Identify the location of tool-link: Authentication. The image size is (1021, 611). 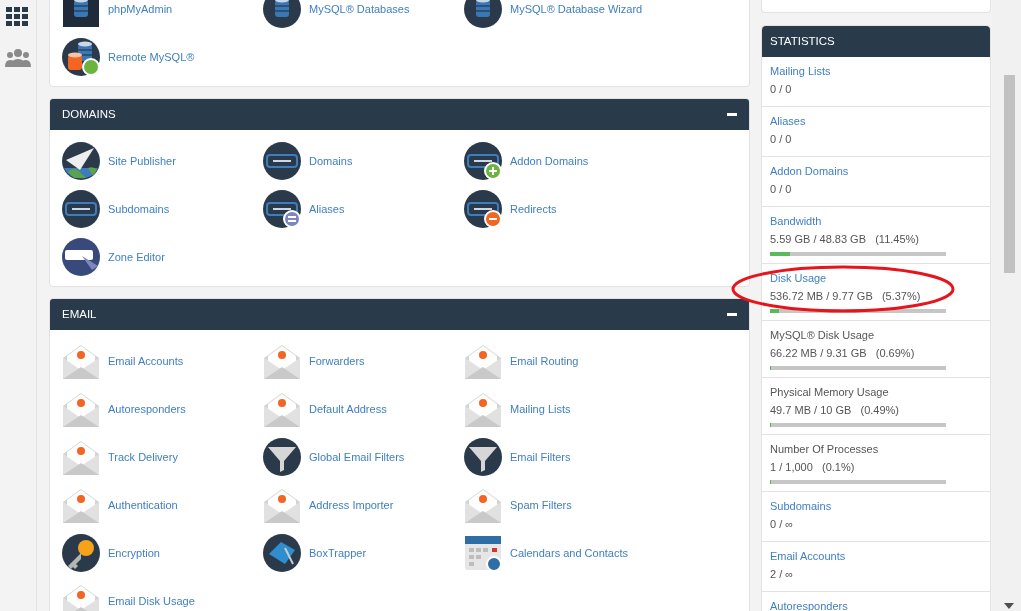
(162, 505).